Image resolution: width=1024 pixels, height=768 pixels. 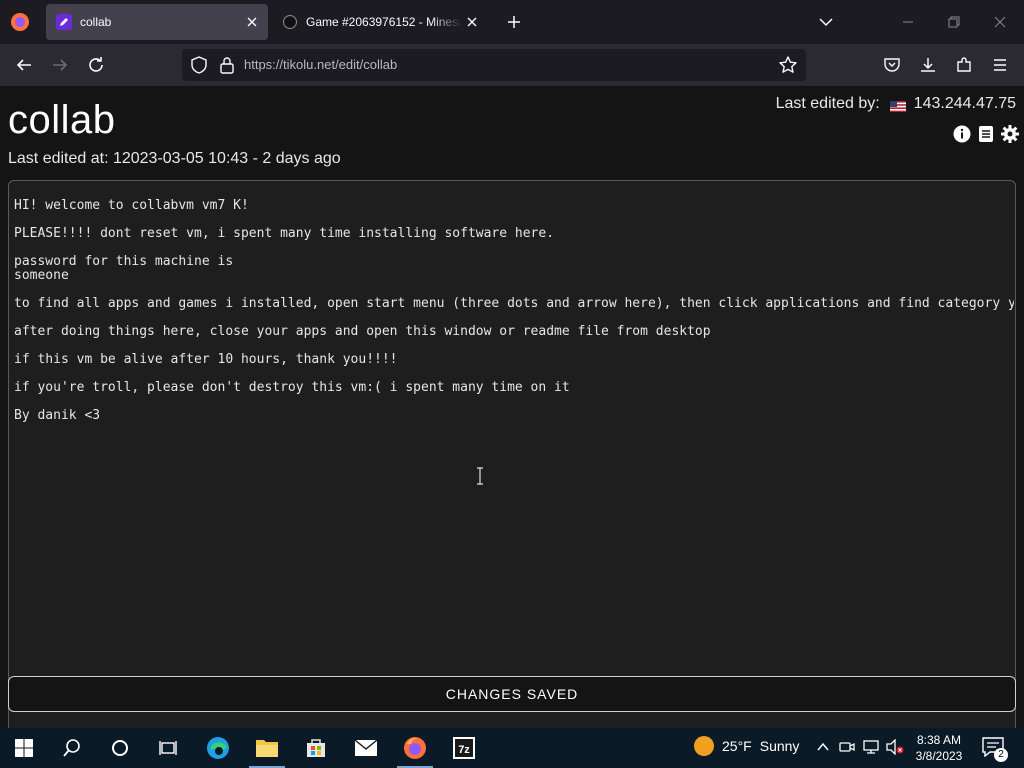 What do you see at coordinates (157, 22) in the screenshot?
I see `tab-collab: collab` at bounding box center [157, 22].